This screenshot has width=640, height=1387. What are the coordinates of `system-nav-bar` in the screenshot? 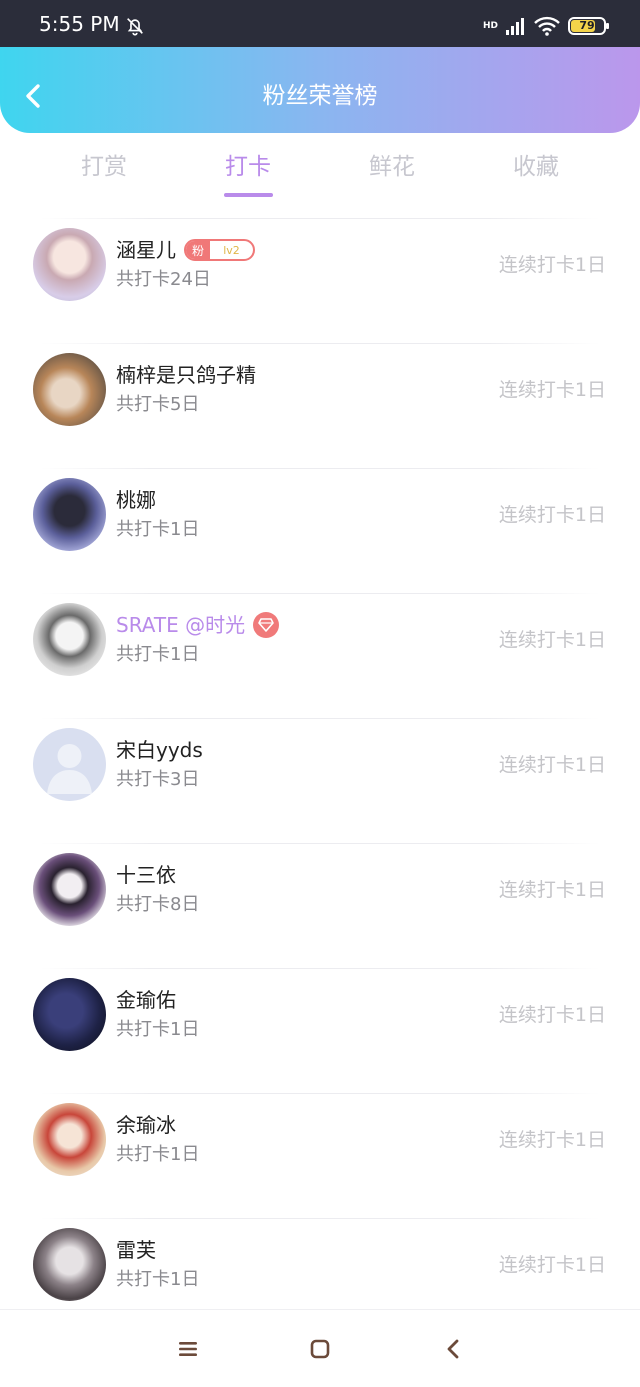 It's located at (320, 1348).